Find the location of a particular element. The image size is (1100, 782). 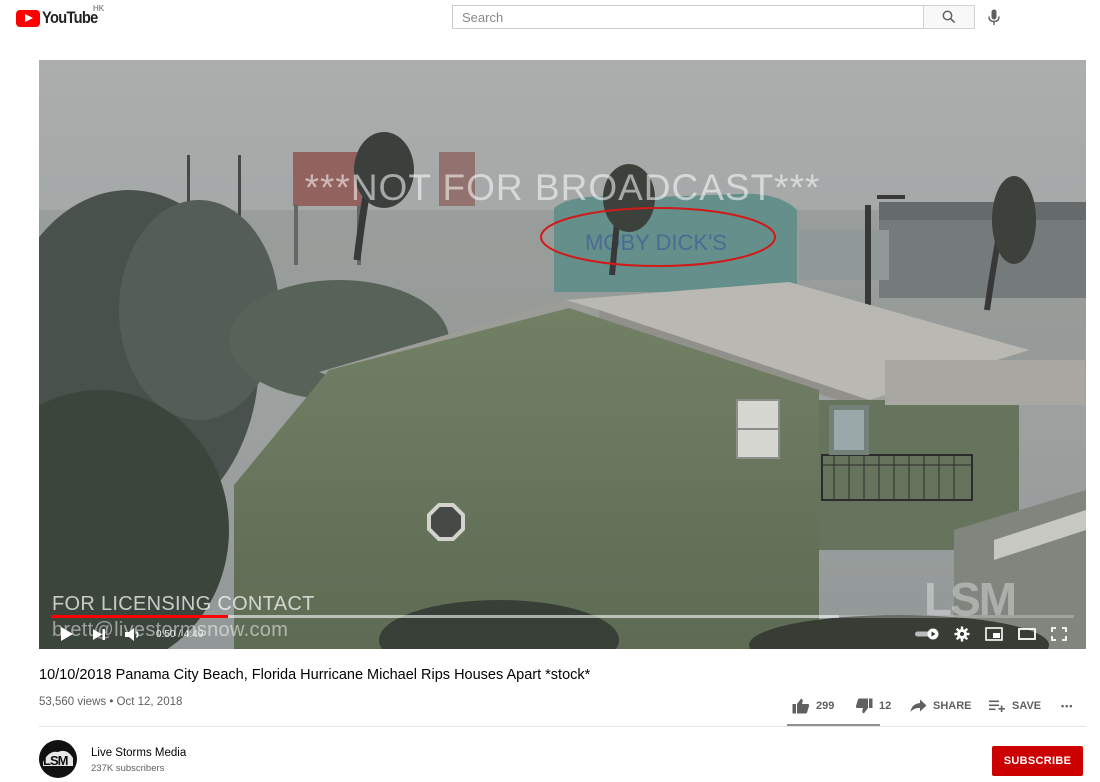

dislike-button: 12 is located at coordinates (873, 706).